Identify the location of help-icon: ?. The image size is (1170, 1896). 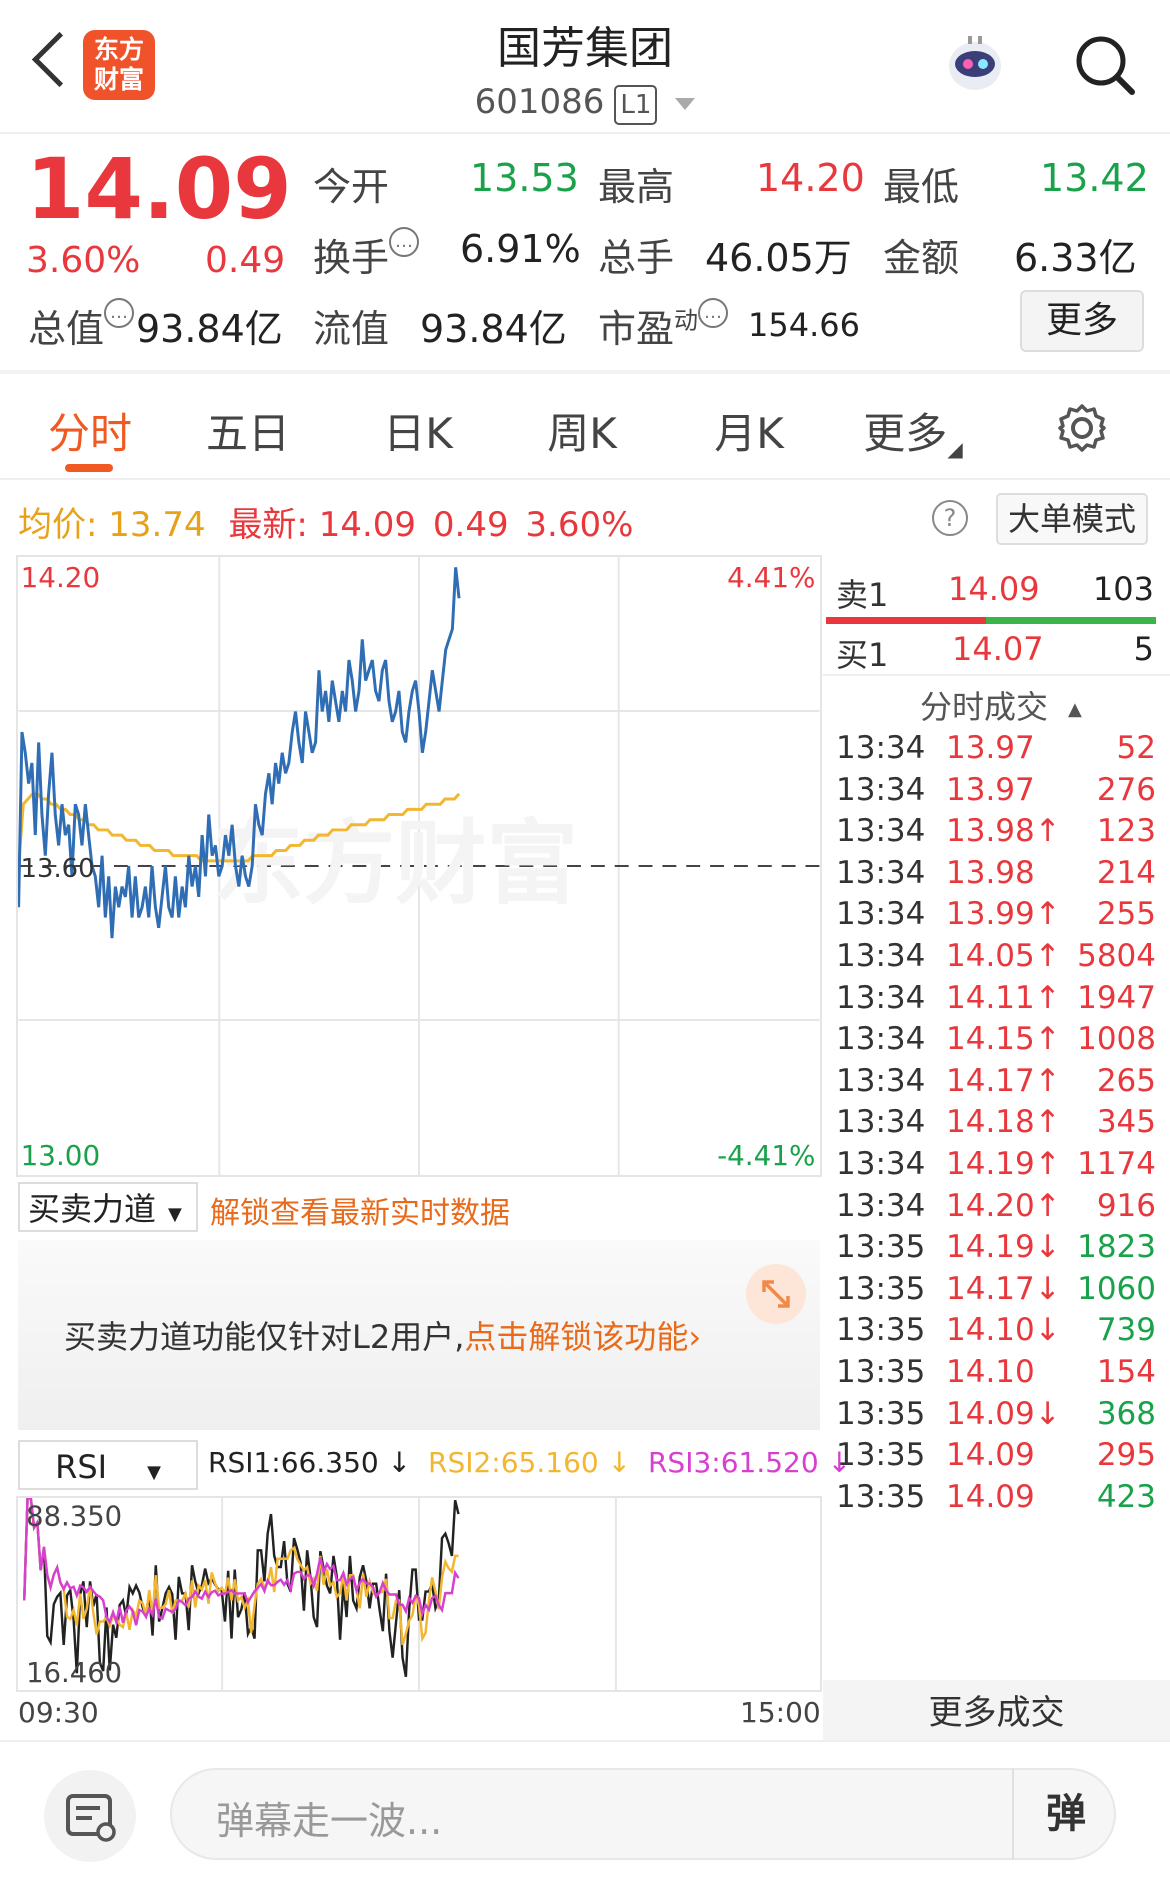
(950, 518).